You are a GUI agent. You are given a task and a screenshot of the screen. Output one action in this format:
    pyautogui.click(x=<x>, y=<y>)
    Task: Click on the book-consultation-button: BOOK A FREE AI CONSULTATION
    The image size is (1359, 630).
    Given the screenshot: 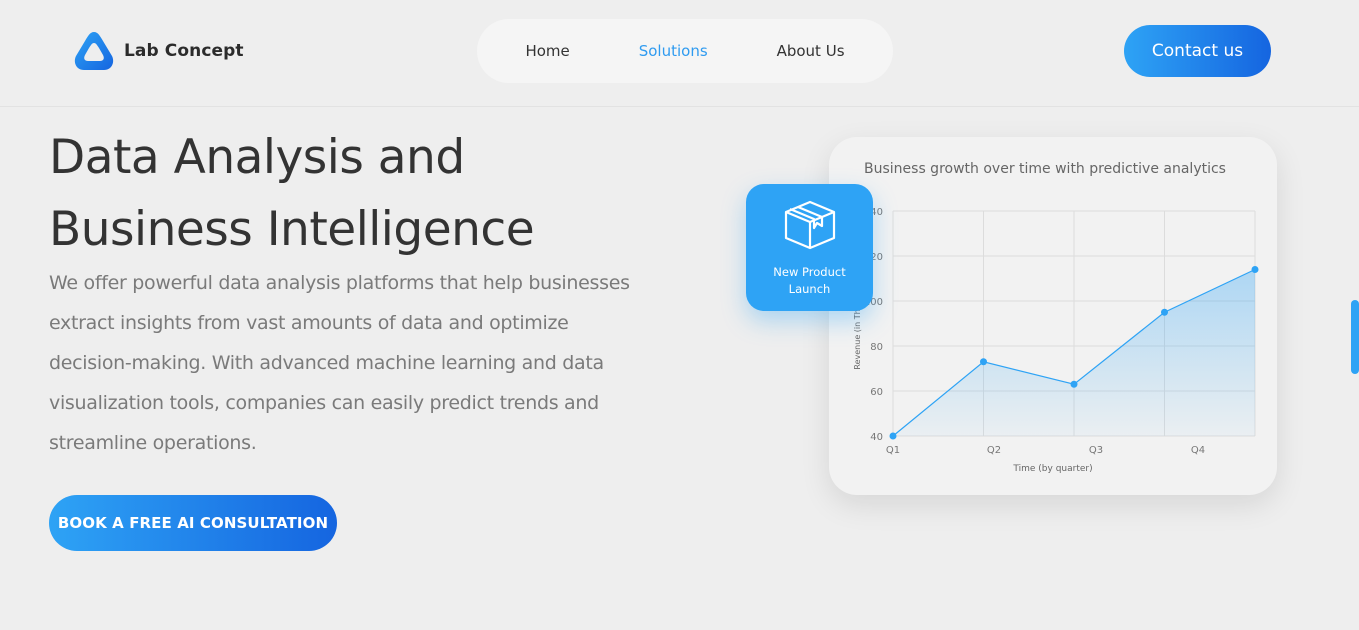 What is the action you would take?
    pyautogui.click(x=193, y=523)
    